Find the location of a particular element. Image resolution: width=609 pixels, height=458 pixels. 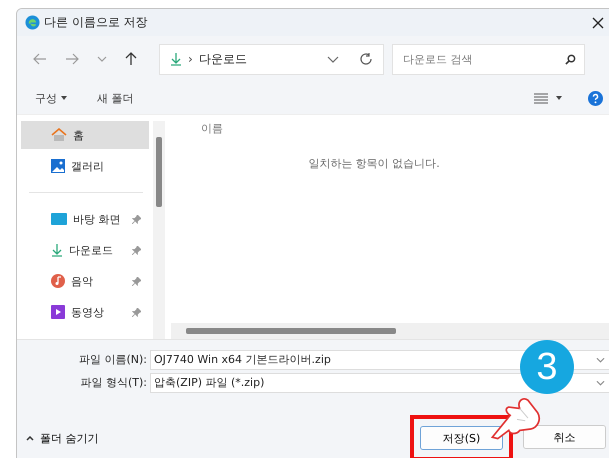

sidebar-item: 동영상 is located at coordinates (85, 312).